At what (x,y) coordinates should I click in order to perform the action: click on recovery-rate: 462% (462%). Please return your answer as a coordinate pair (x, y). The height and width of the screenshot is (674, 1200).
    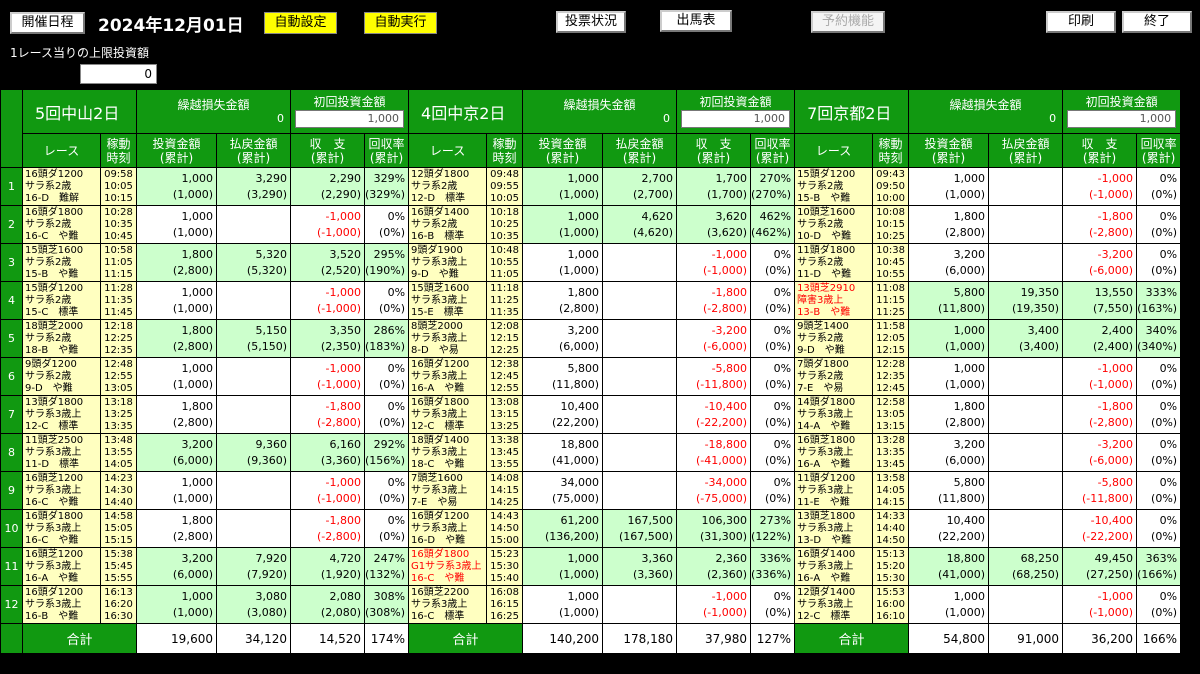
    Looking at the image, I should click on (773, 224).